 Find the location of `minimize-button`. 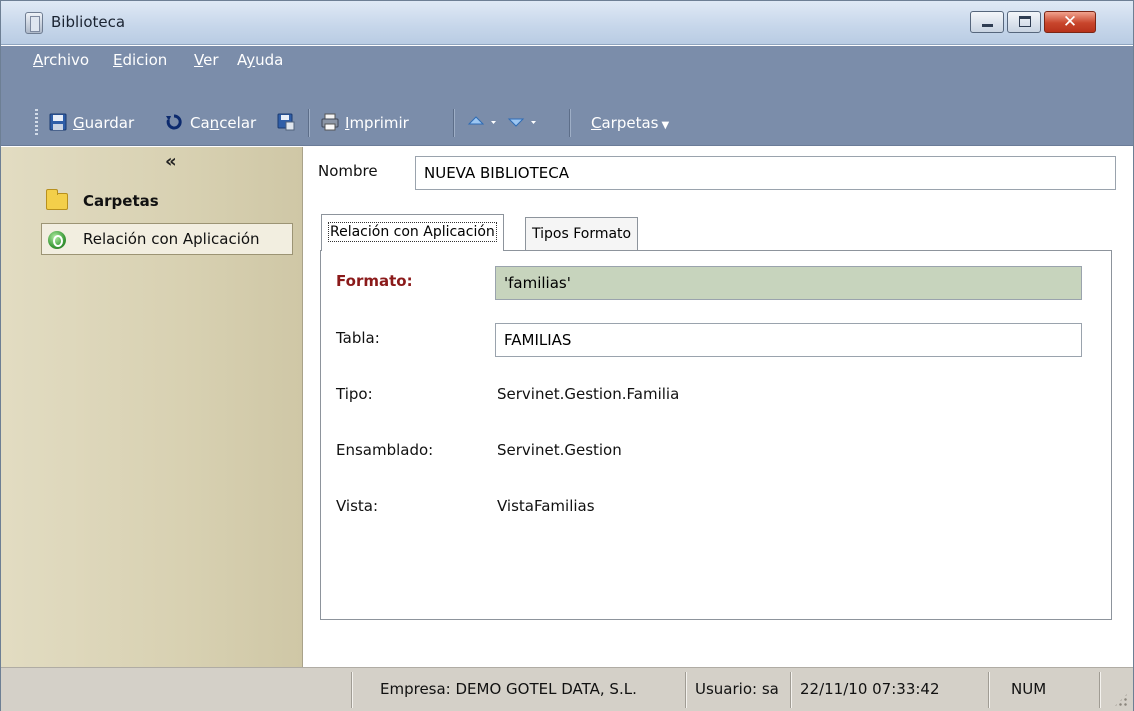

minimize-button is located at coordinates (987, 22).